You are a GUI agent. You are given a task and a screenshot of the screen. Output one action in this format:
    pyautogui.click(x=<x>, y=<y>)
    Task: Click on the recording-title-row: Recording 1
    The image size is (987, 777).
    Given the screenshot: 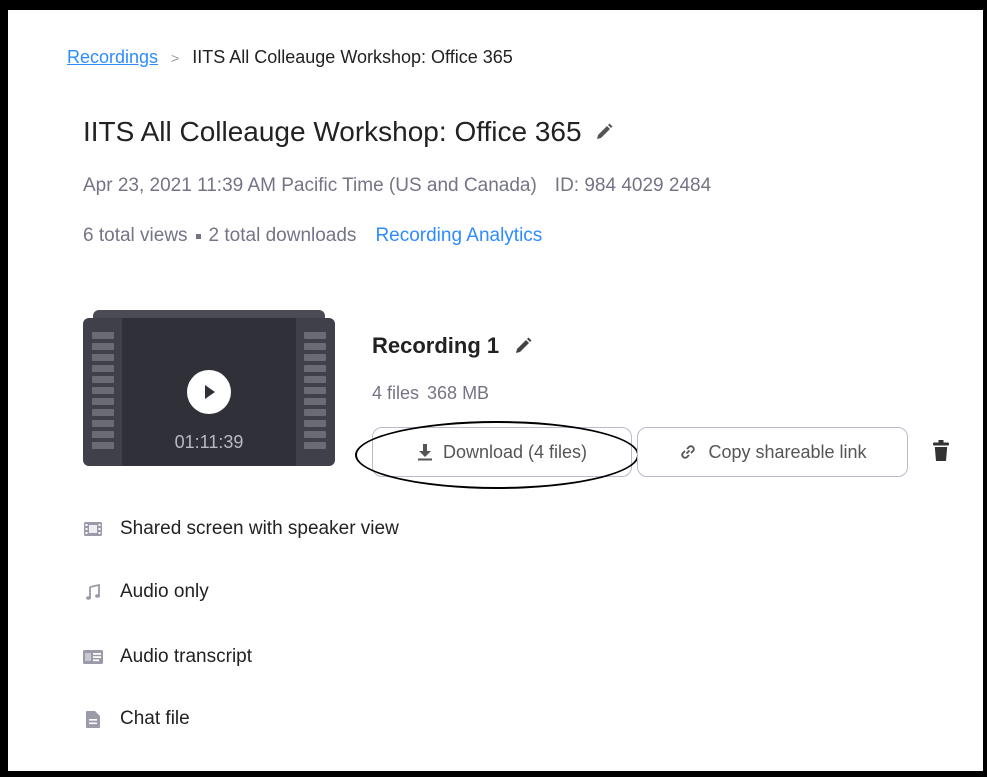 What is the action you would take?
    pyautogui.click(x=452, y=346)
    